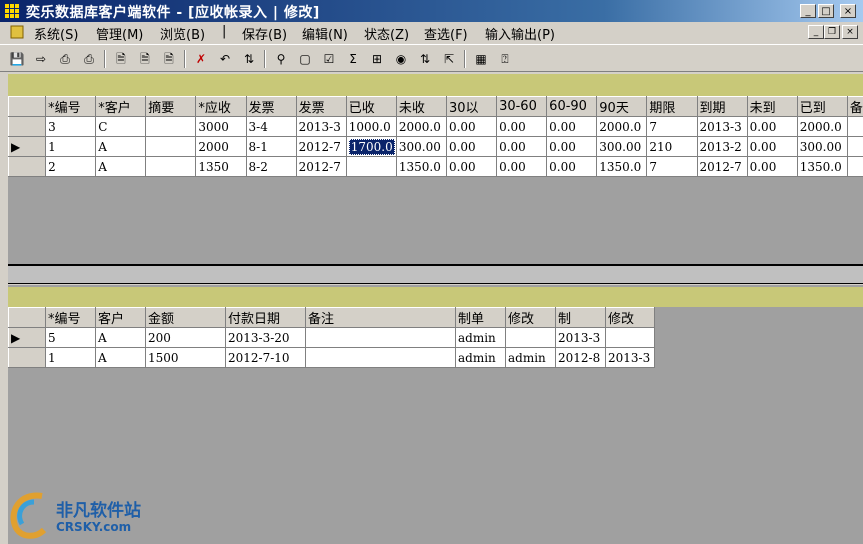 The height and width of the screenshot is (544, 863). What do you see at coordinates (425, 59) in the screenshot?
I see `sort-icon: ⇅` at bounding box center [425, 59].